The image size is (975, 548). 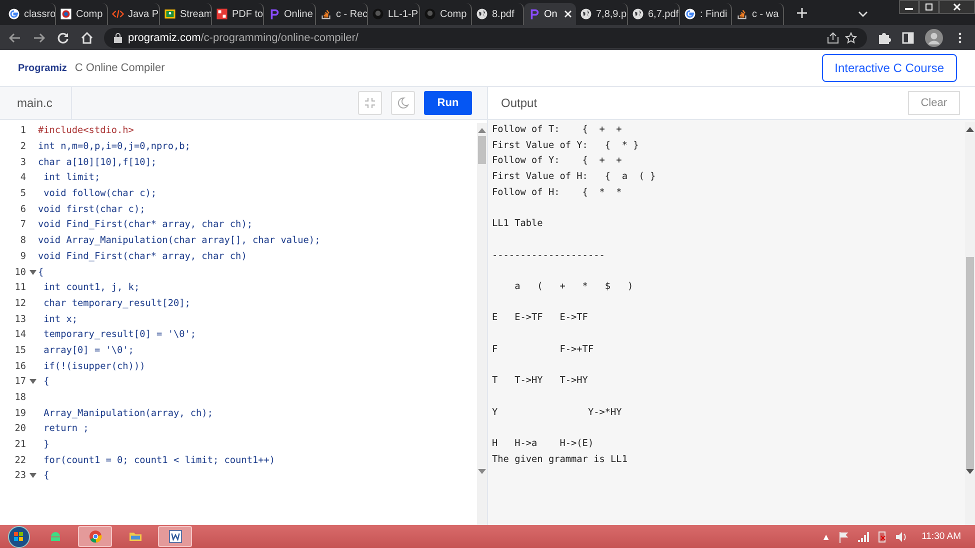 I want to click on line-number: 9, so click(x=22, y=256).